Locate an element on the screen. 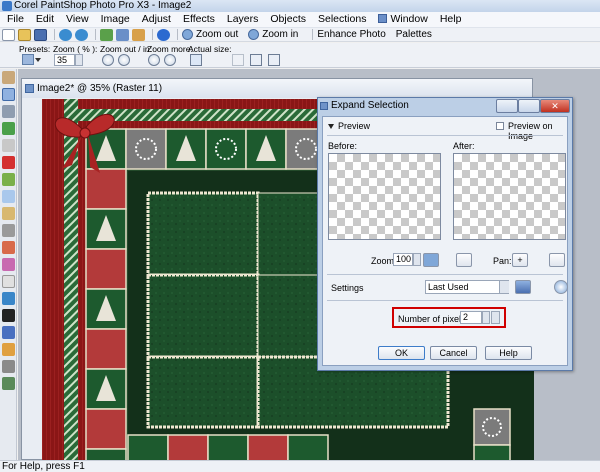 The width and height of the screenshot is (600, 472). cancel-button: Cancel is located at coordinates (453, 353).